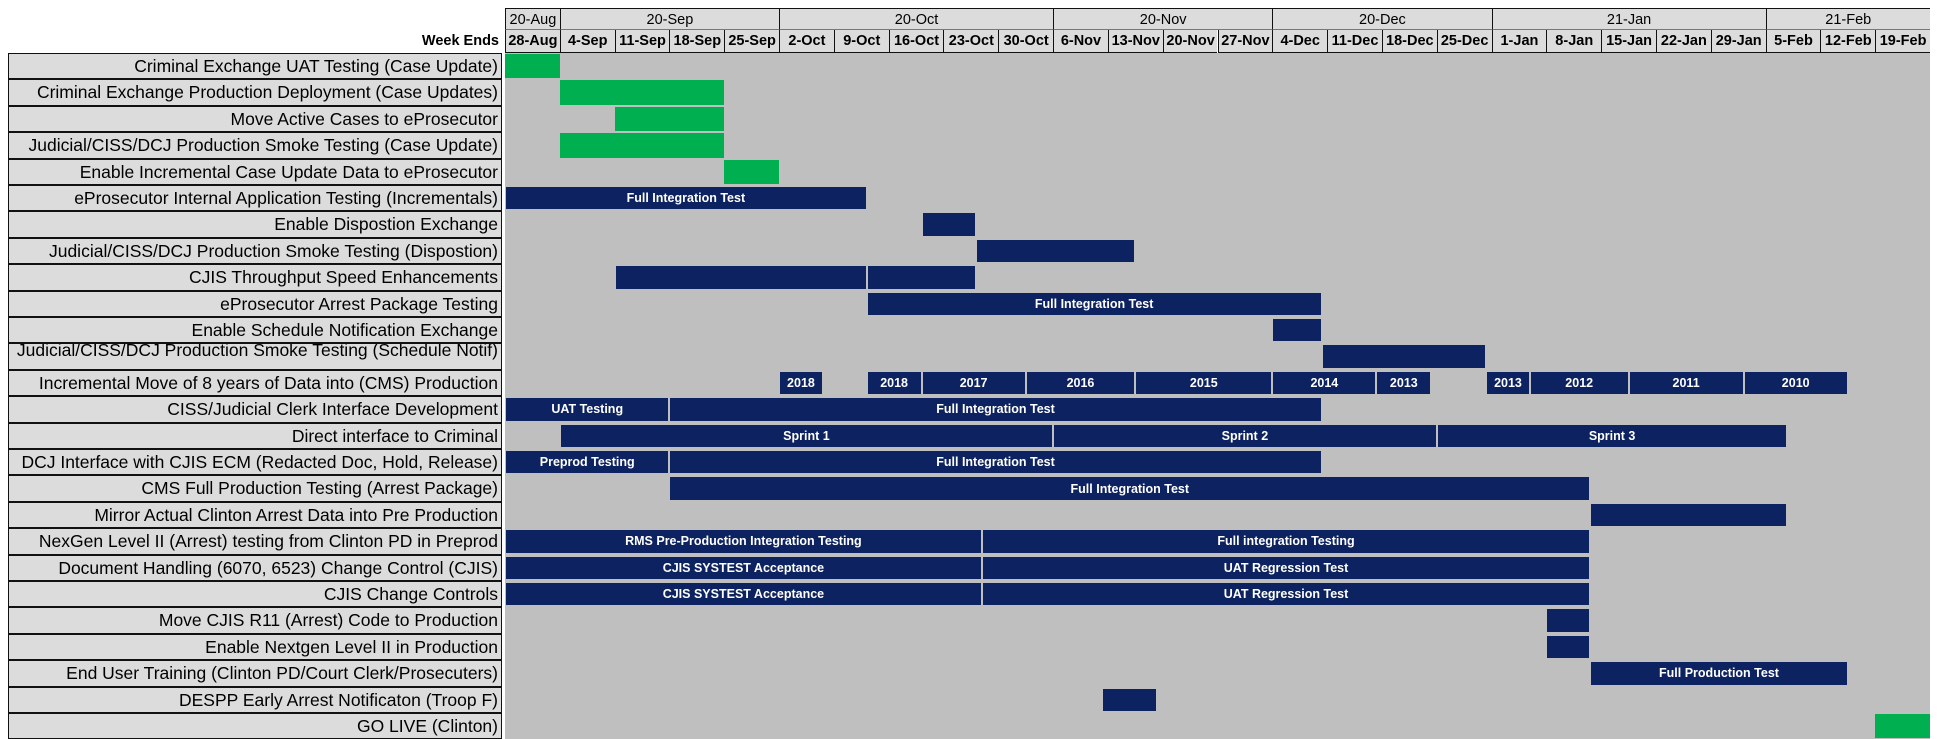 The image size is (1937, 739). Describe the element at coordinates (1286, 541) in the screenshot. I see `gantt-bar: Full integration Testing` at that location.